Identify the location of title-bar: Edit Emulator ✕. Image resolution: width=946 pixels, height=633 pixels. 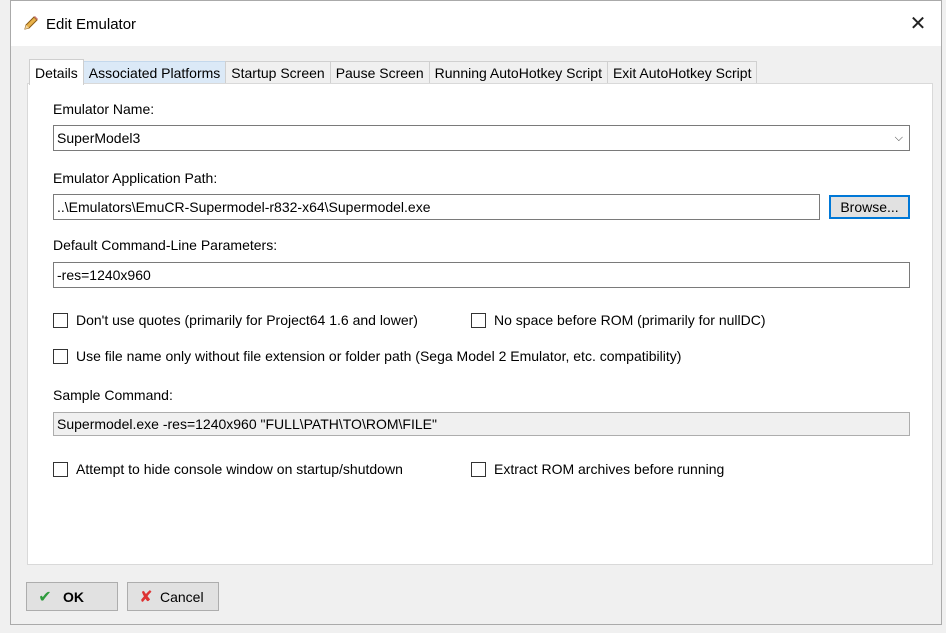
(476, 23).